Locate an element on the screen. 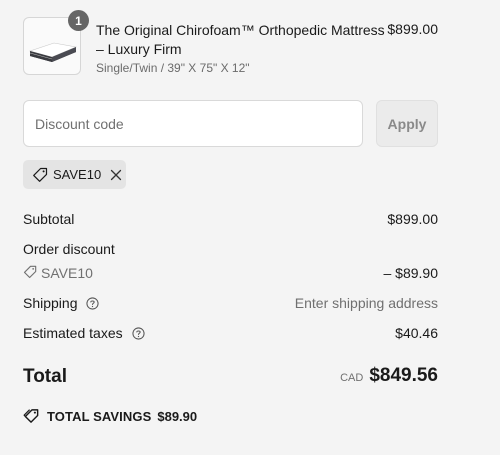 This screenshot has width=500, height=455. currency-code: CAD is located at coordinates (352, 378).